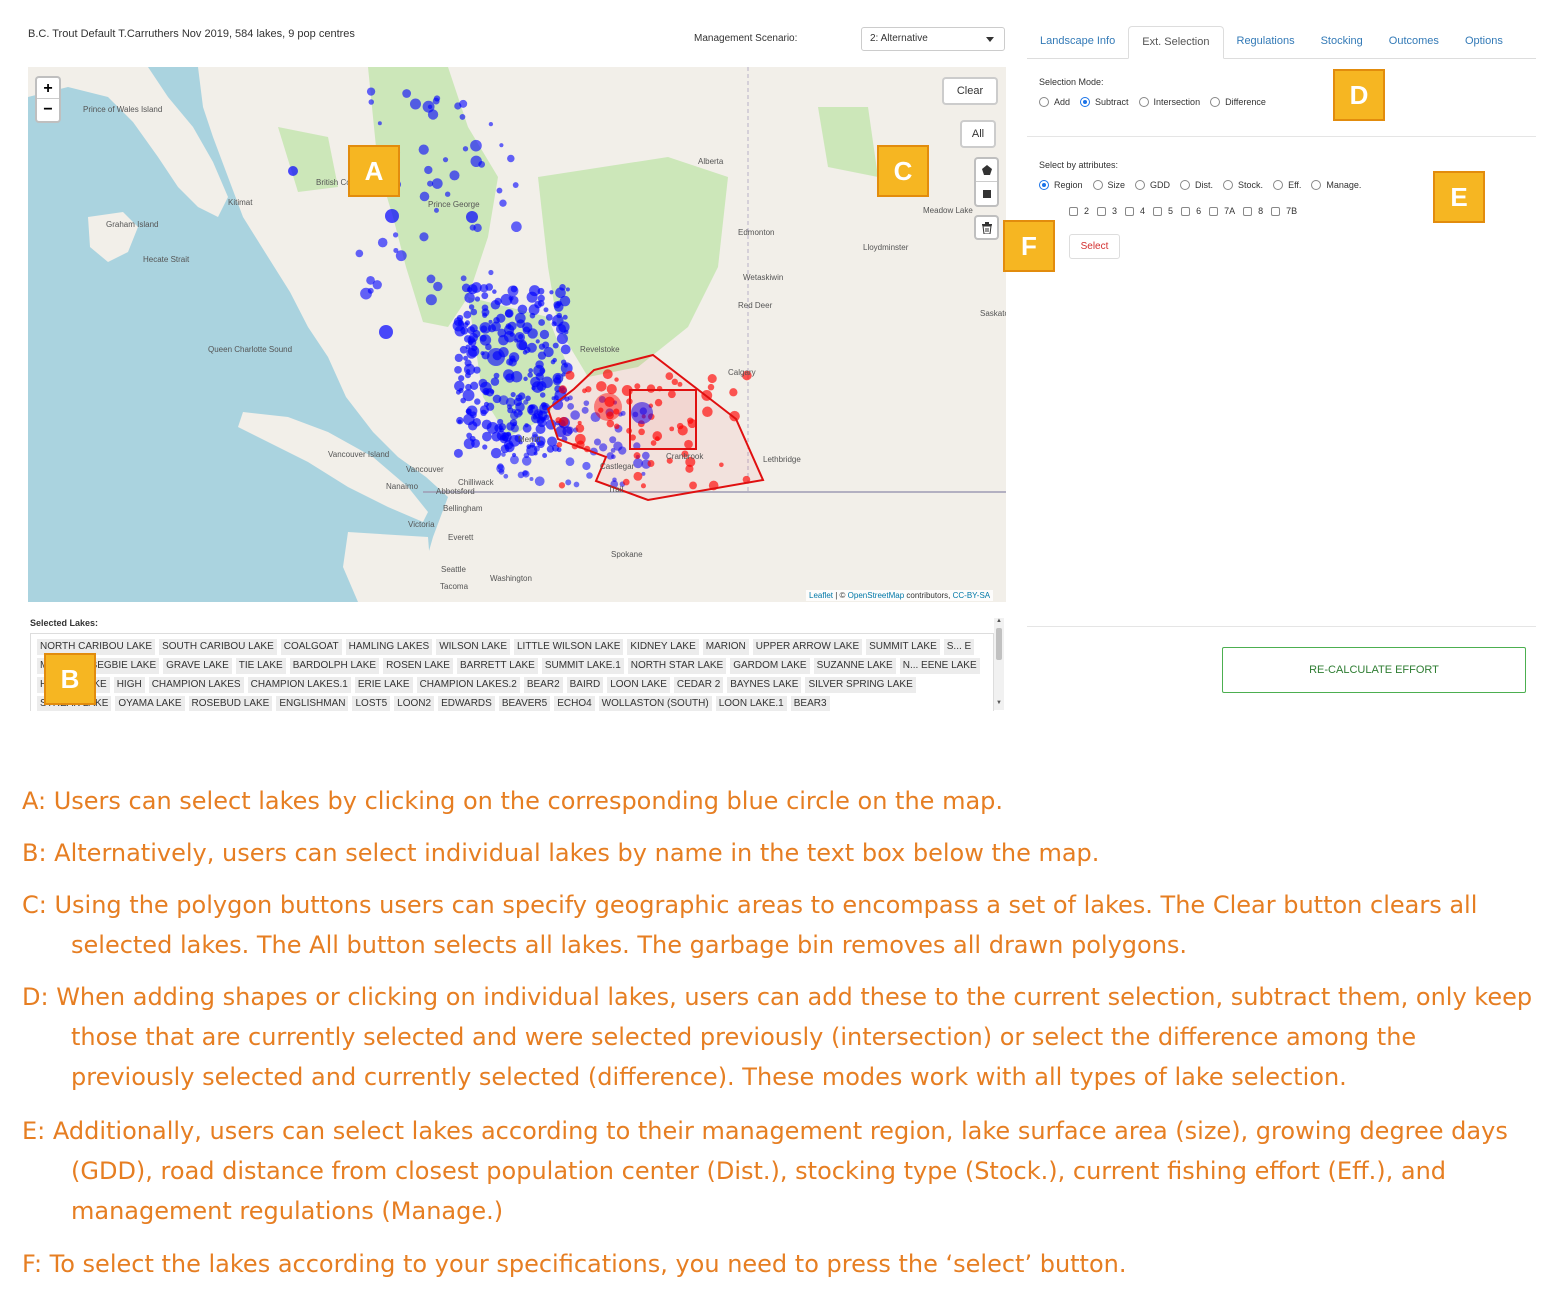 The image size is (1557, 1305). Describe the element at coordinates (1196, 185) in the screenshot. I see `attr-dist: Dist.` at that location.